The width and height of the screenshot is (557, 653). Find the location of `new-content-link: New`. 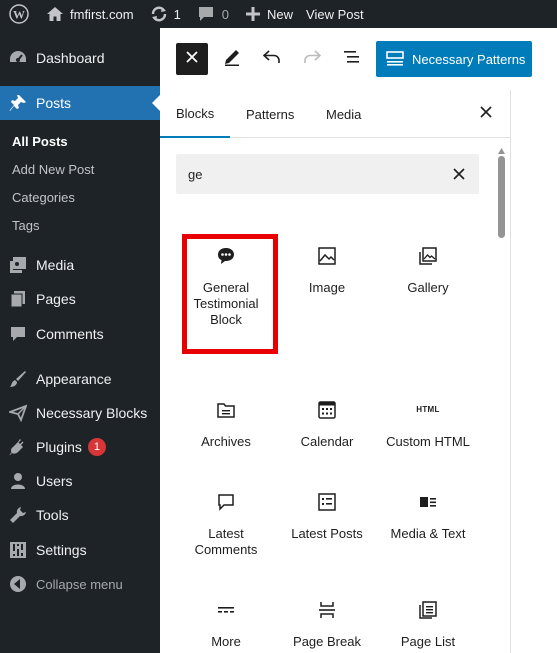

new-content-link: New is located at coordinates (268, 14).